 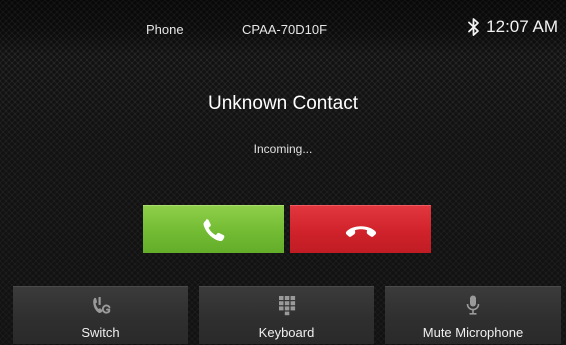 I want to click on mute-microphone-button: Mute Microphone, so click(x=473, y=315).